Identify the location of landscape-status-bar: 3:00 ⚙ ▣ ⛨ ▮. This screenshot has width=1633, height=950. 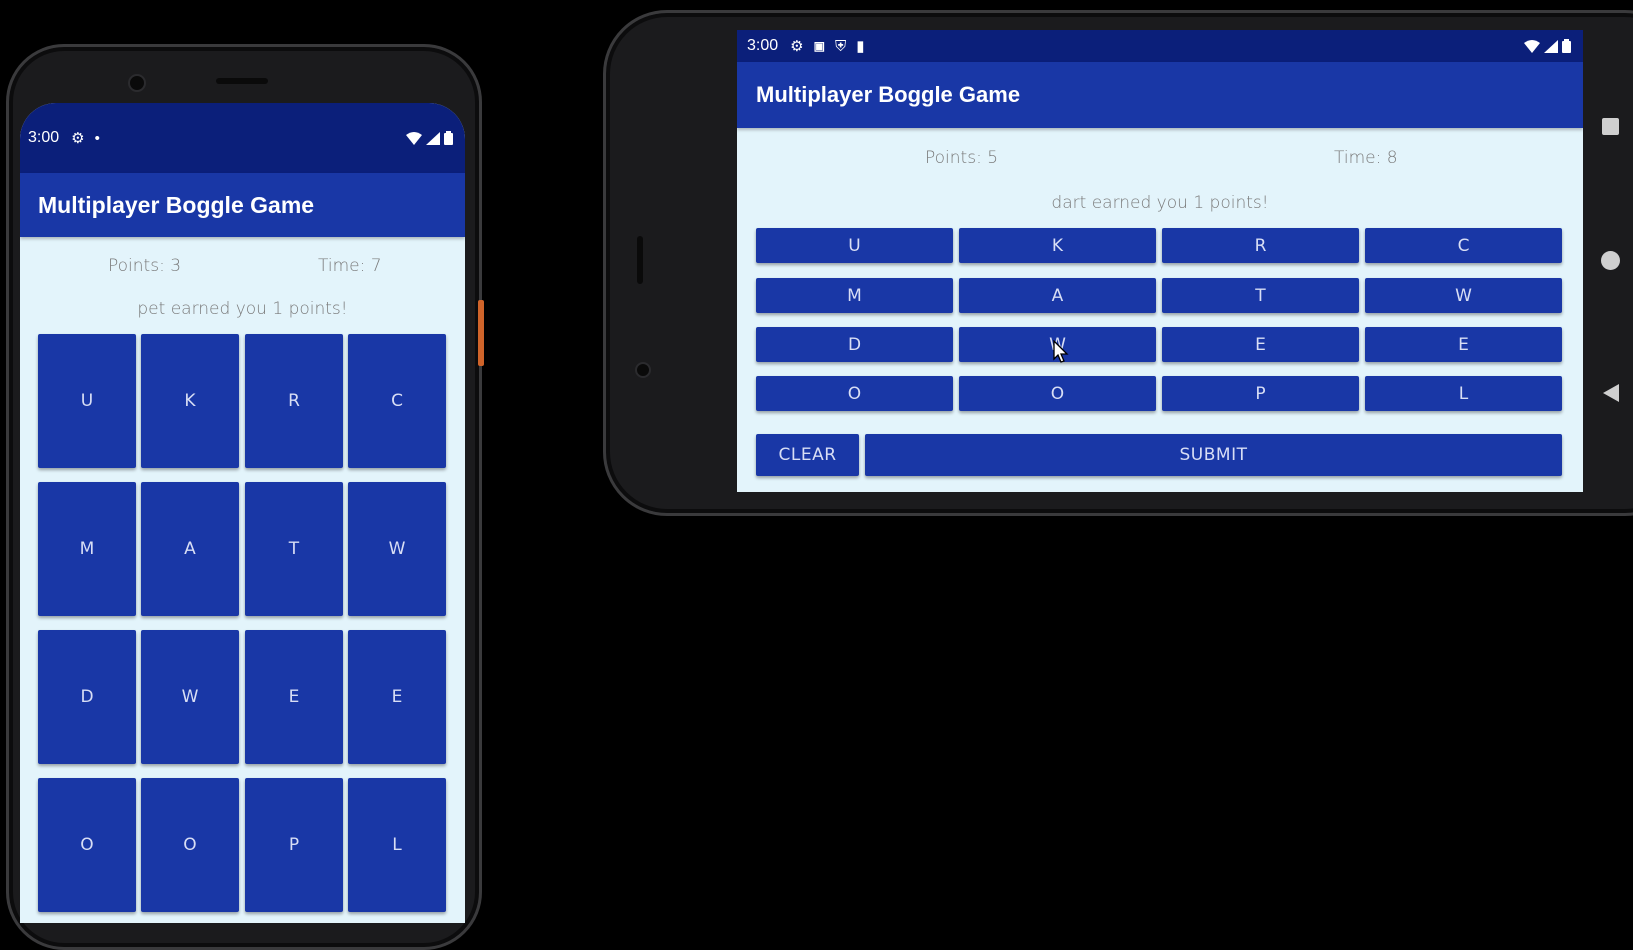
(1160, 46).